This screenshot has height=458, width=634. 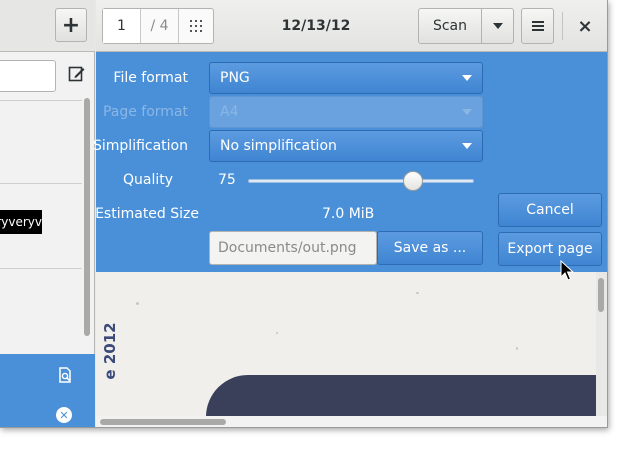 What do you see at coordinates (361, 181) in the screenshot?
I see `quality-slider` at bounding box center [361, 181].